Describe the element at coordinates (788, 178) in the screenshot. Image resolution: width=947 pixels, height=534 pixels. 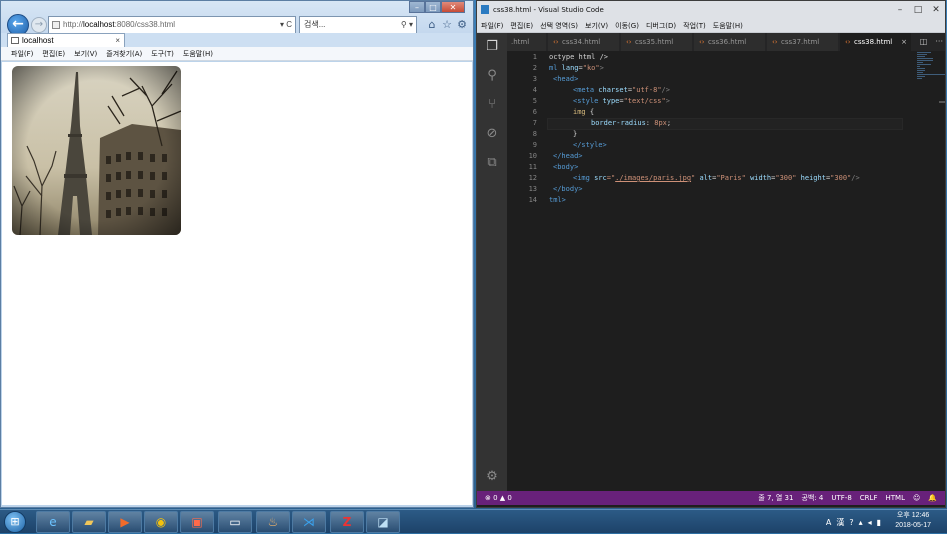
I see `code-token: "300"` at that location.